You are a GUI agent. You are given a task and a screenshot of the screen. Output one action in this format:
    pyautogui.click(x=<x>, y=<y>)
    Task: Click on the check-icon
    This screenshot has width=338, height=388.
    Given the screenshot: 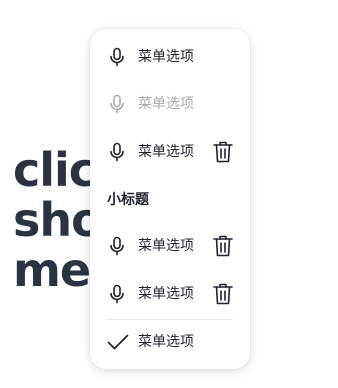 What is the action you would take?
    pyautogui.click(x=118, y=342)
    